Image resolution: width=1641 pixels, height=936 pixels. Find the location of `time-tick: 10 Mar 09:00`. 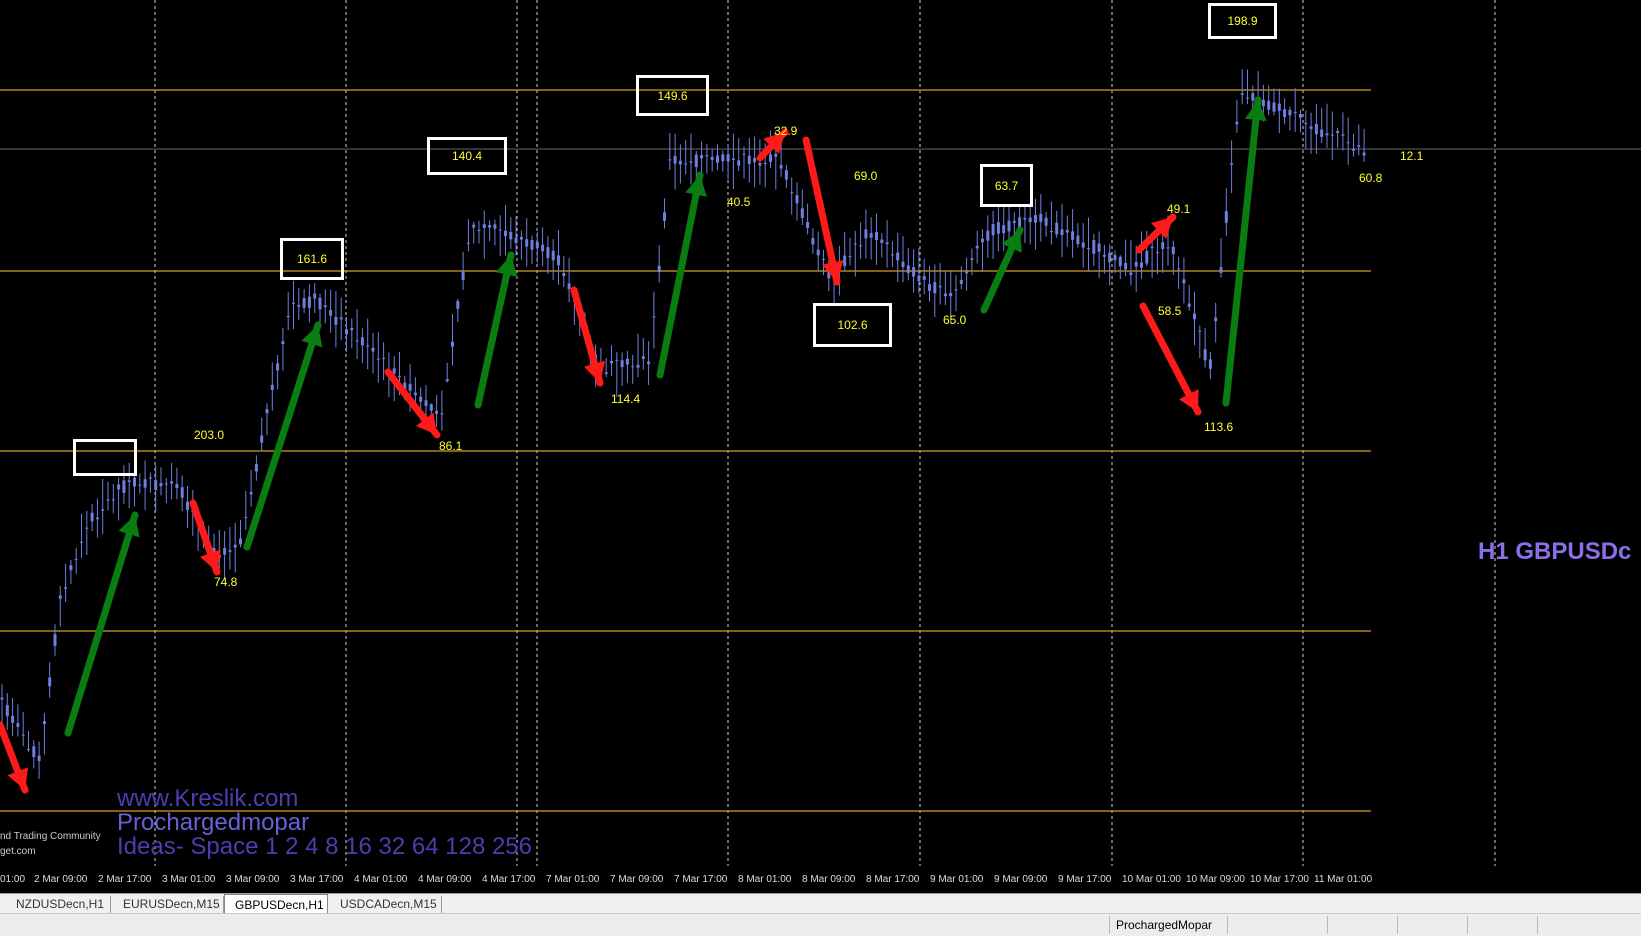

time-tick: 10 Mar 09:00 is located at coordinates (1215, 879).